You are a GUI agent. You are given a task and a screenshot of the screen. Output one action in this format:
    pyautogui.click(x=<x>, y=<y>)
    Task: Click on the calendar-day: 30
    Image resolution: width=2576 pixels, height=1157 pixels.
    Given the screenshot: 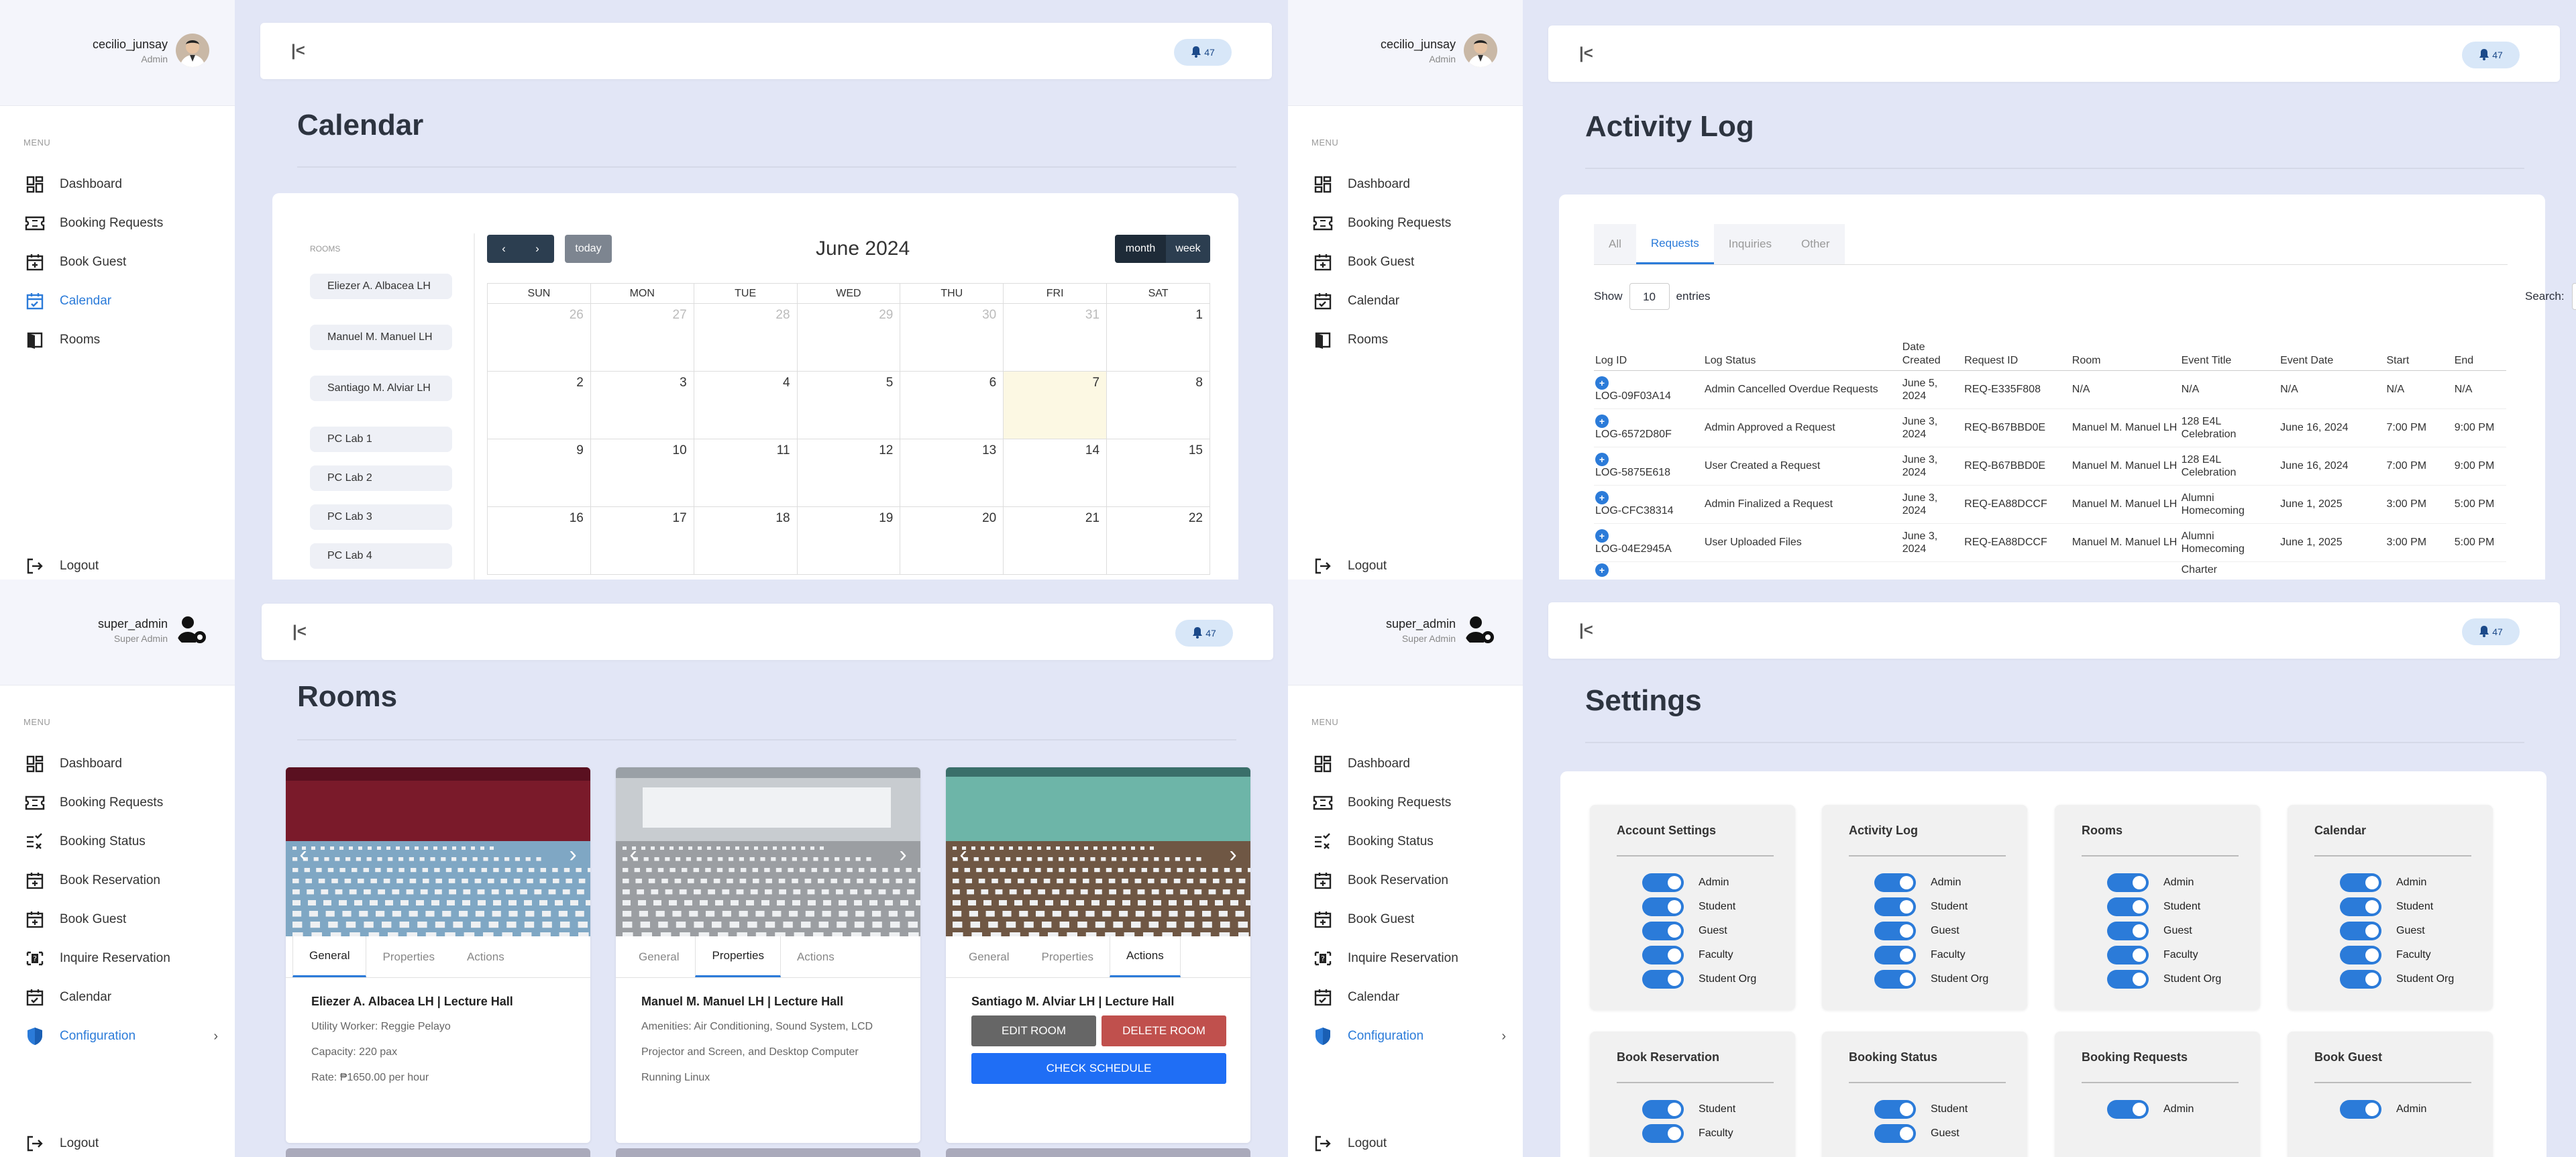 What is the action you would take?
    pyautogui.click(x=952, y=337)
    